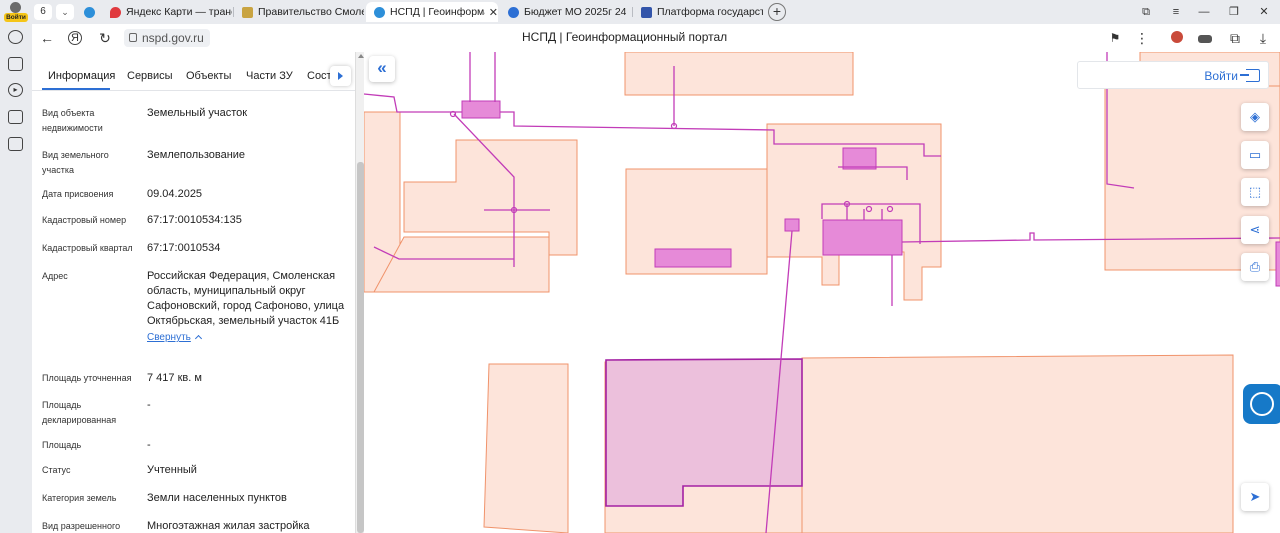 Image resolution: width=1280 pixels, height=533 pixels. Describe the element at coordinates (193, 418) in the screenshot. I see `attr-row-area-declared: Площадь декларированная -` at that location.